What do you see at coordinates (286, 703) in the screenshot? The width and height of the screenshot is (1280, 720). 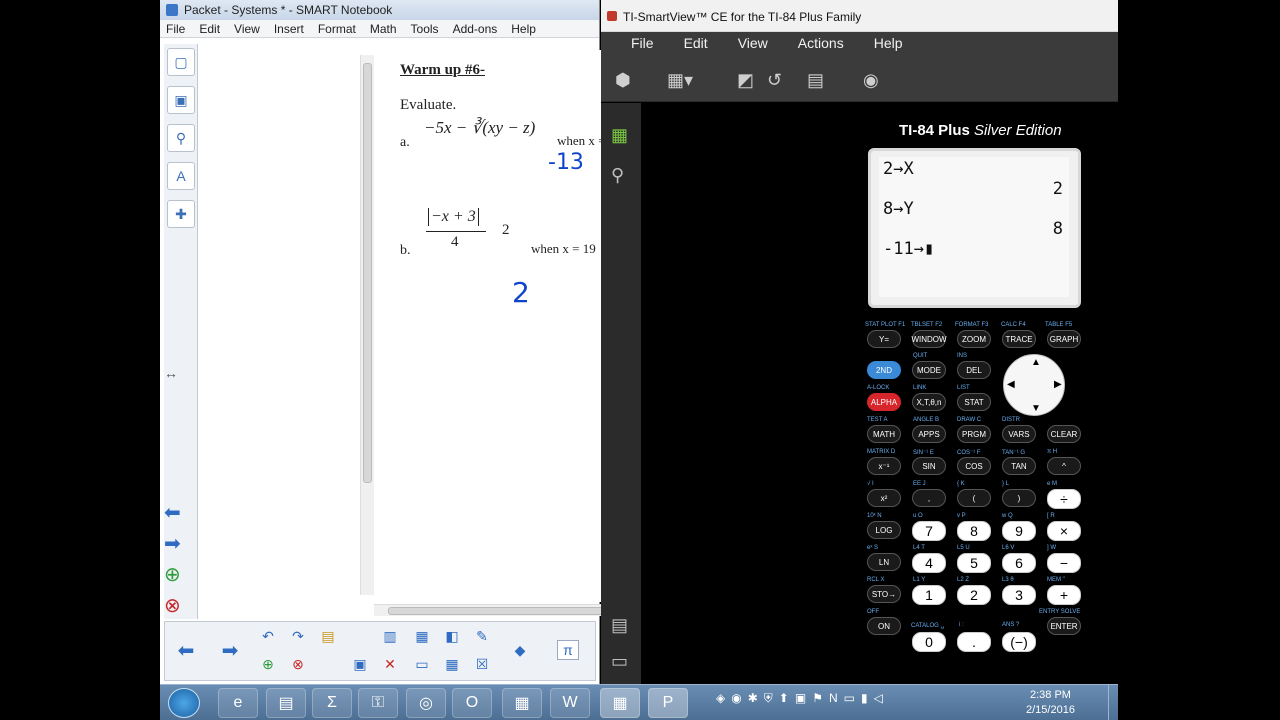 I see `file-explorer-icon: ▤` at bounding box center [286, 703].